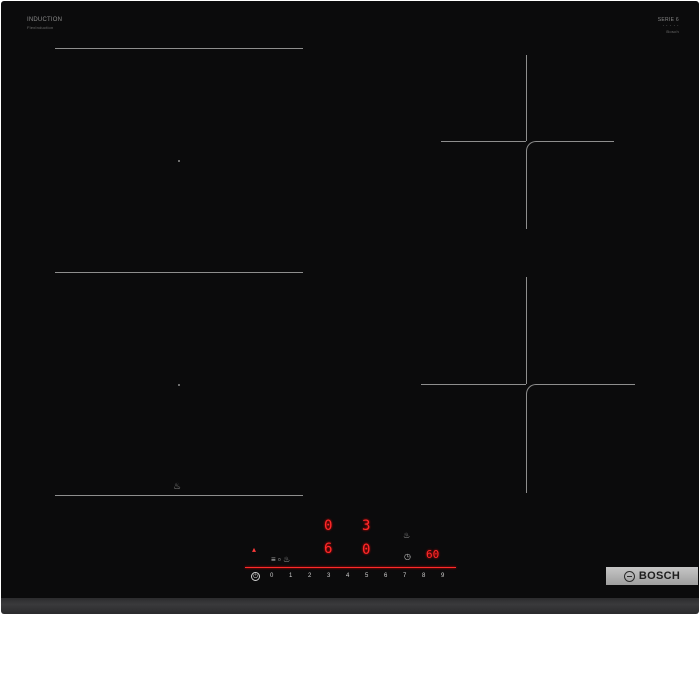 Image resolution: width=700 pixels, height=700 pixels. I want to click on flex-zone-middle-line, so click(179, 272).